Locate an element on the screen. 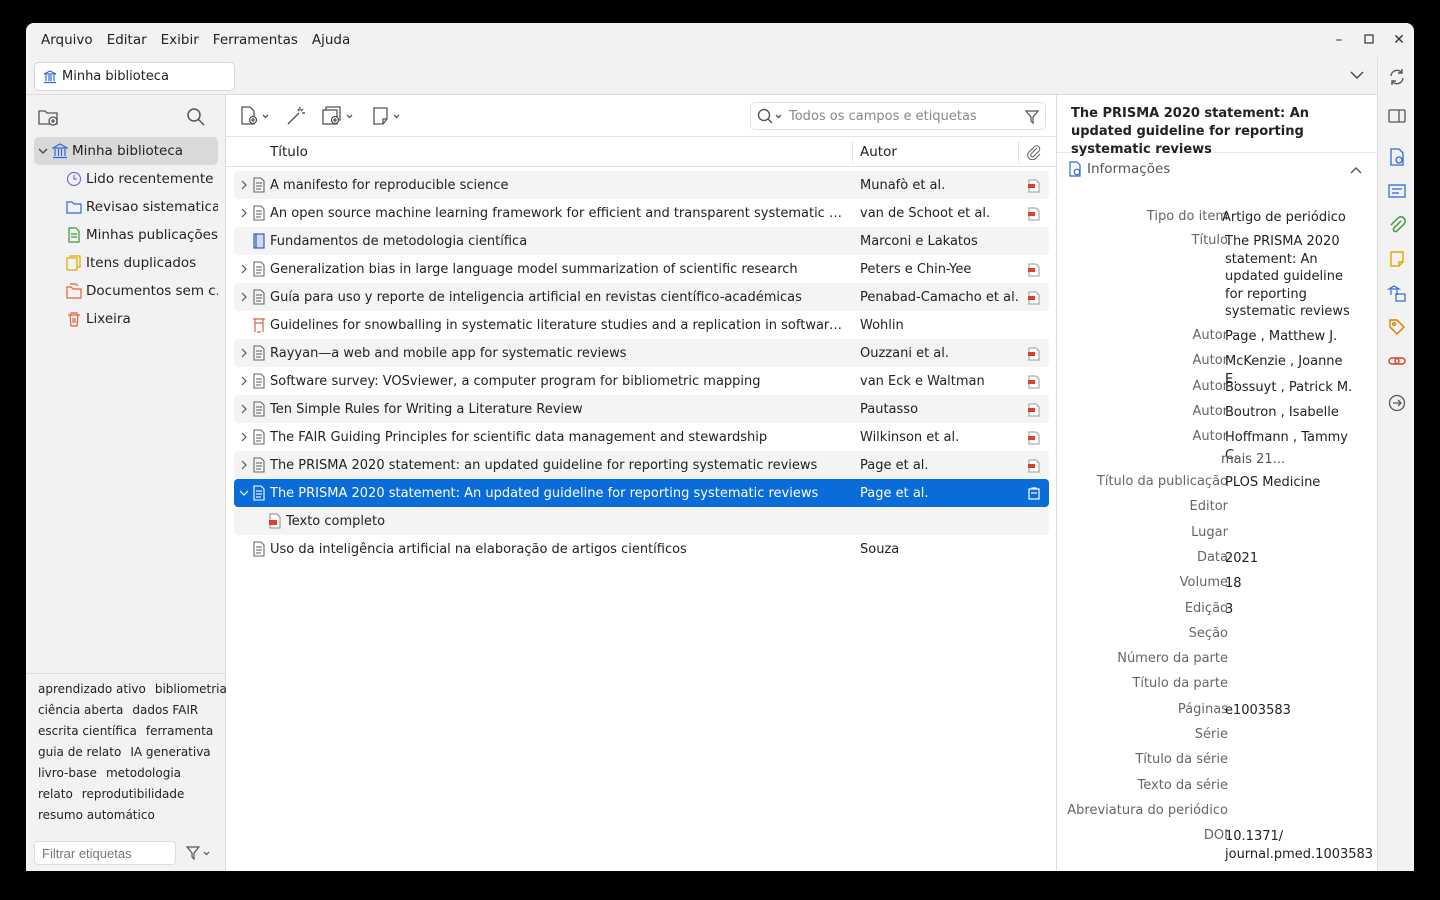 The image size is (1440, 900). libraries-collections-icon is located at coordinates (1397, 293).